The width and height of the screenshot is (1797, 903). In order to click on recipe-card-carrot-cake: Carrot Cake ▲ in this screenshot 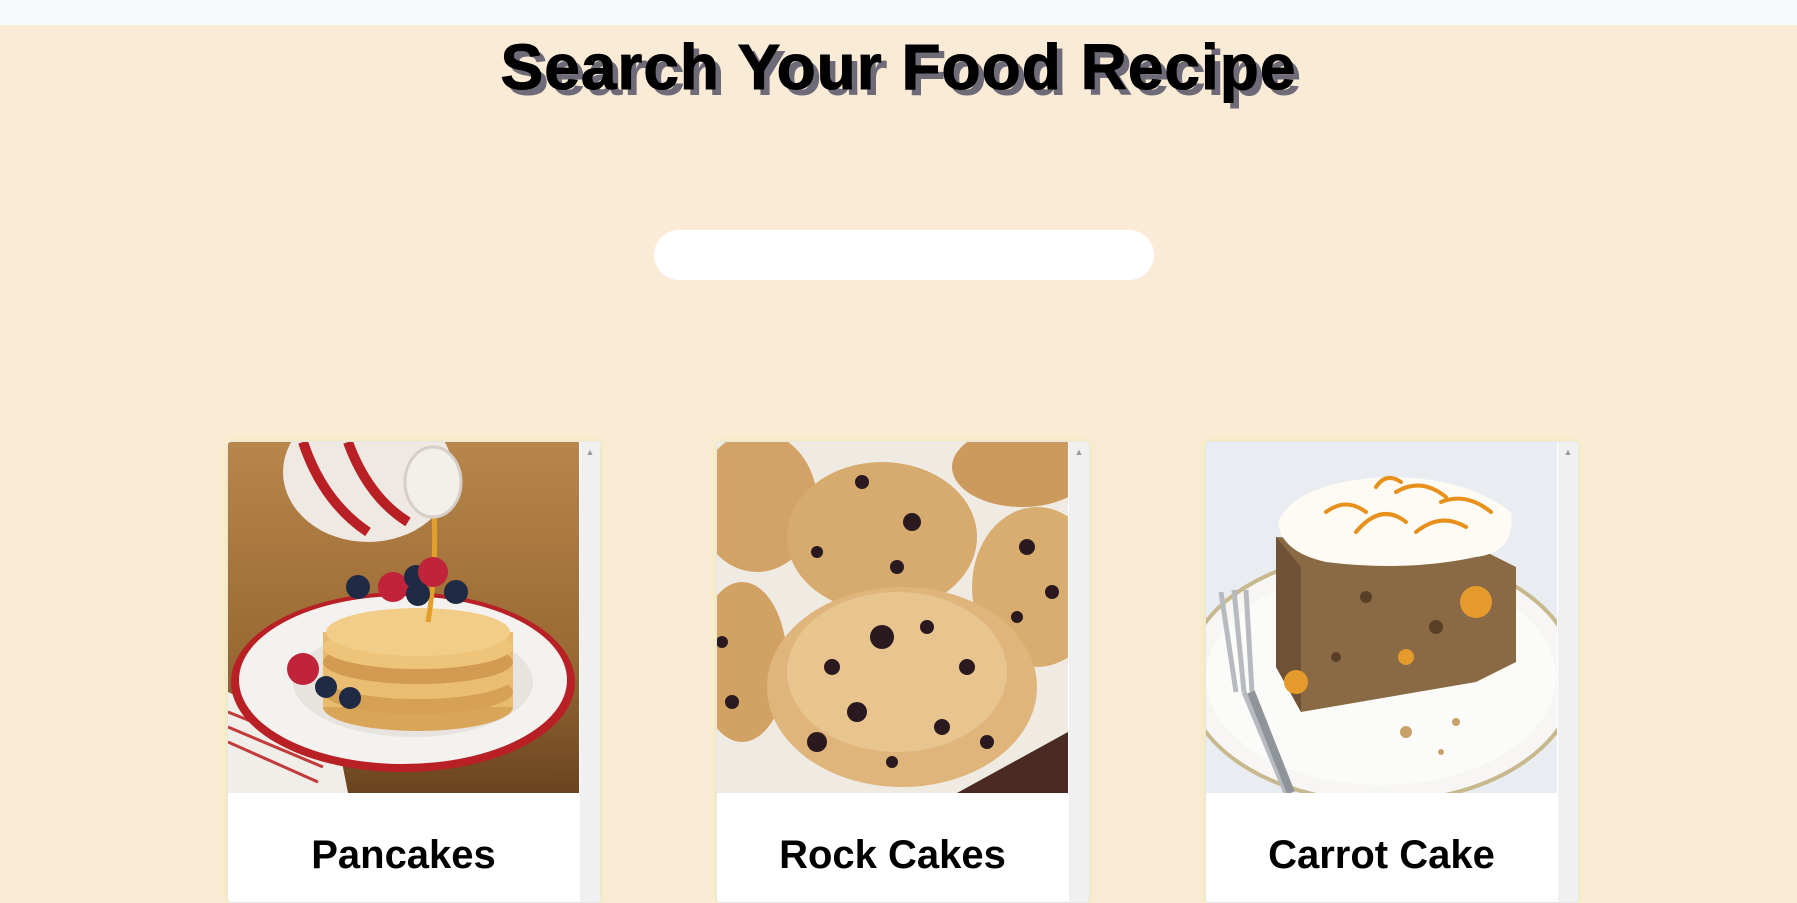, I will do `click(1392, 672)`.